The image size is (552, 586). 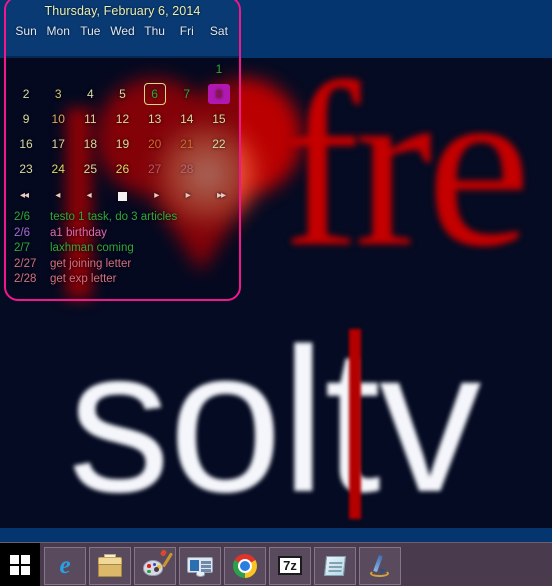 I want to click on task-row: 2/7 laxhman coming, so click(x=126, y=249).